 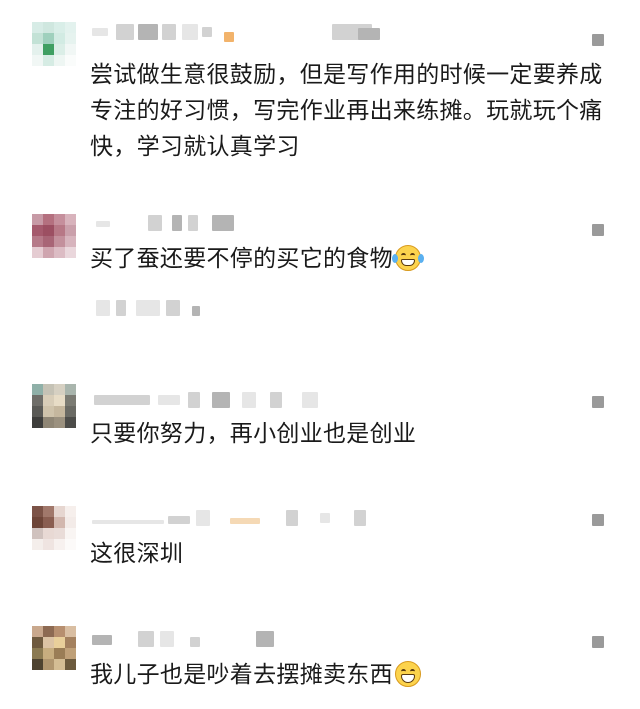 What do you see at coordinates (241, 259) in the screenshot?
I see `comment-text-content: 买了蚕还要不停的买它的食物` at bounding box center [241, 259].